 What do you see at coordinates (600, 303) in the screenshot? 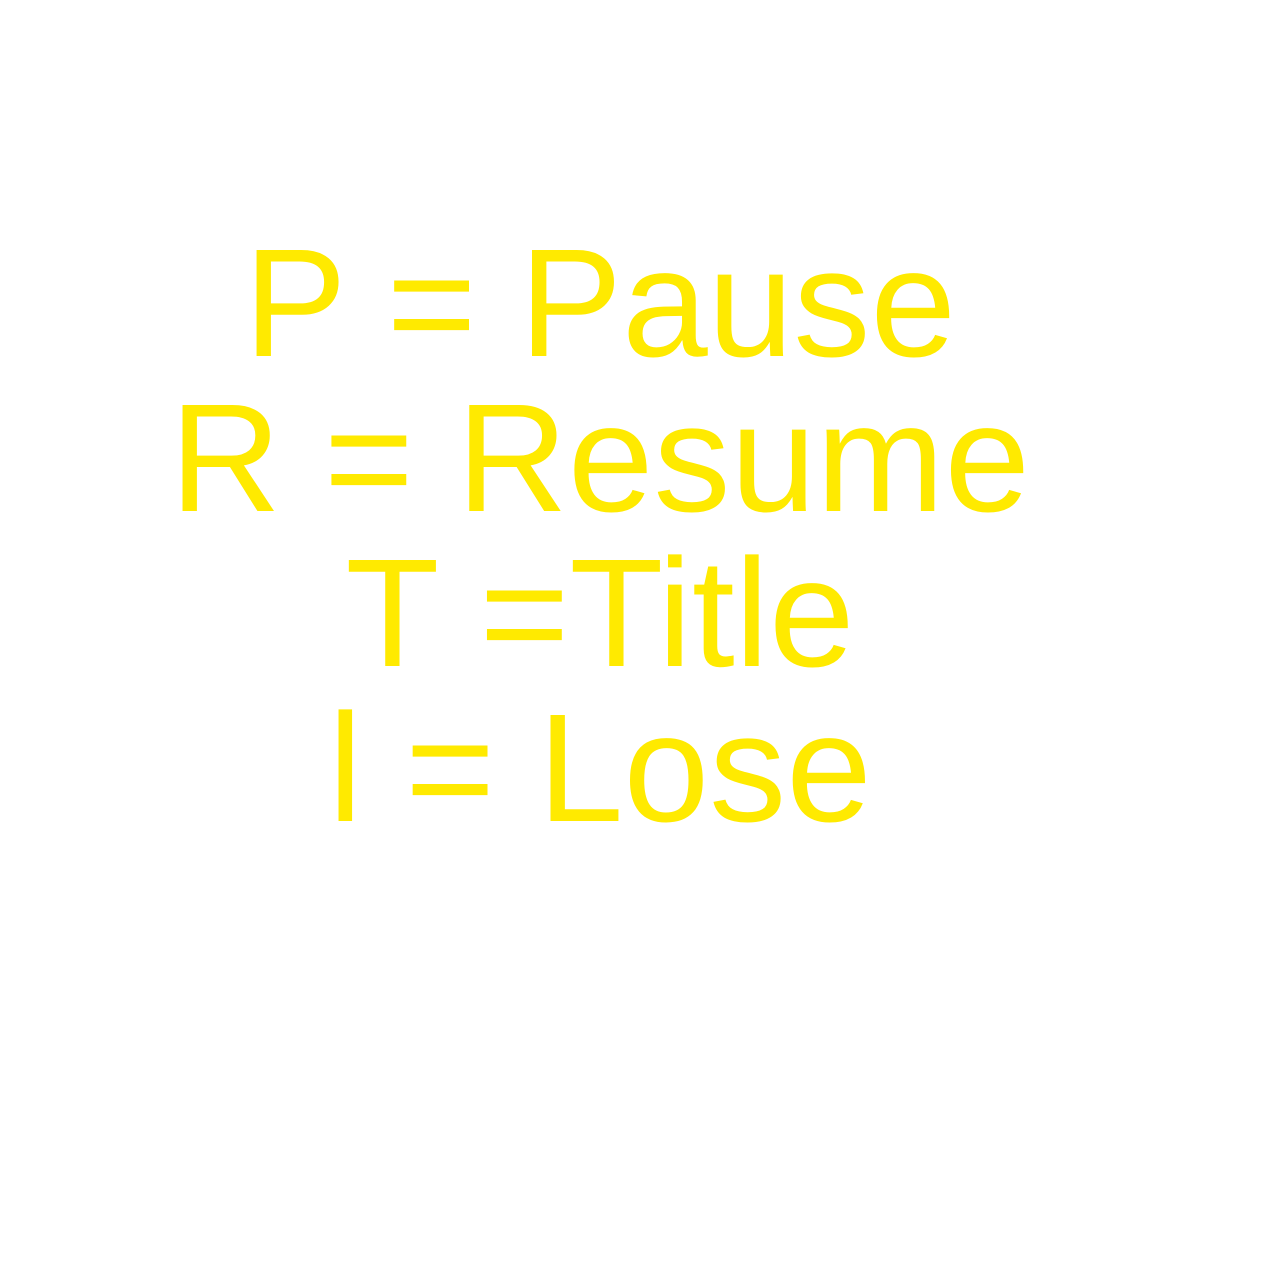
I see `pause-key-instruction: P = Pause` at bounding box center [600, 303].